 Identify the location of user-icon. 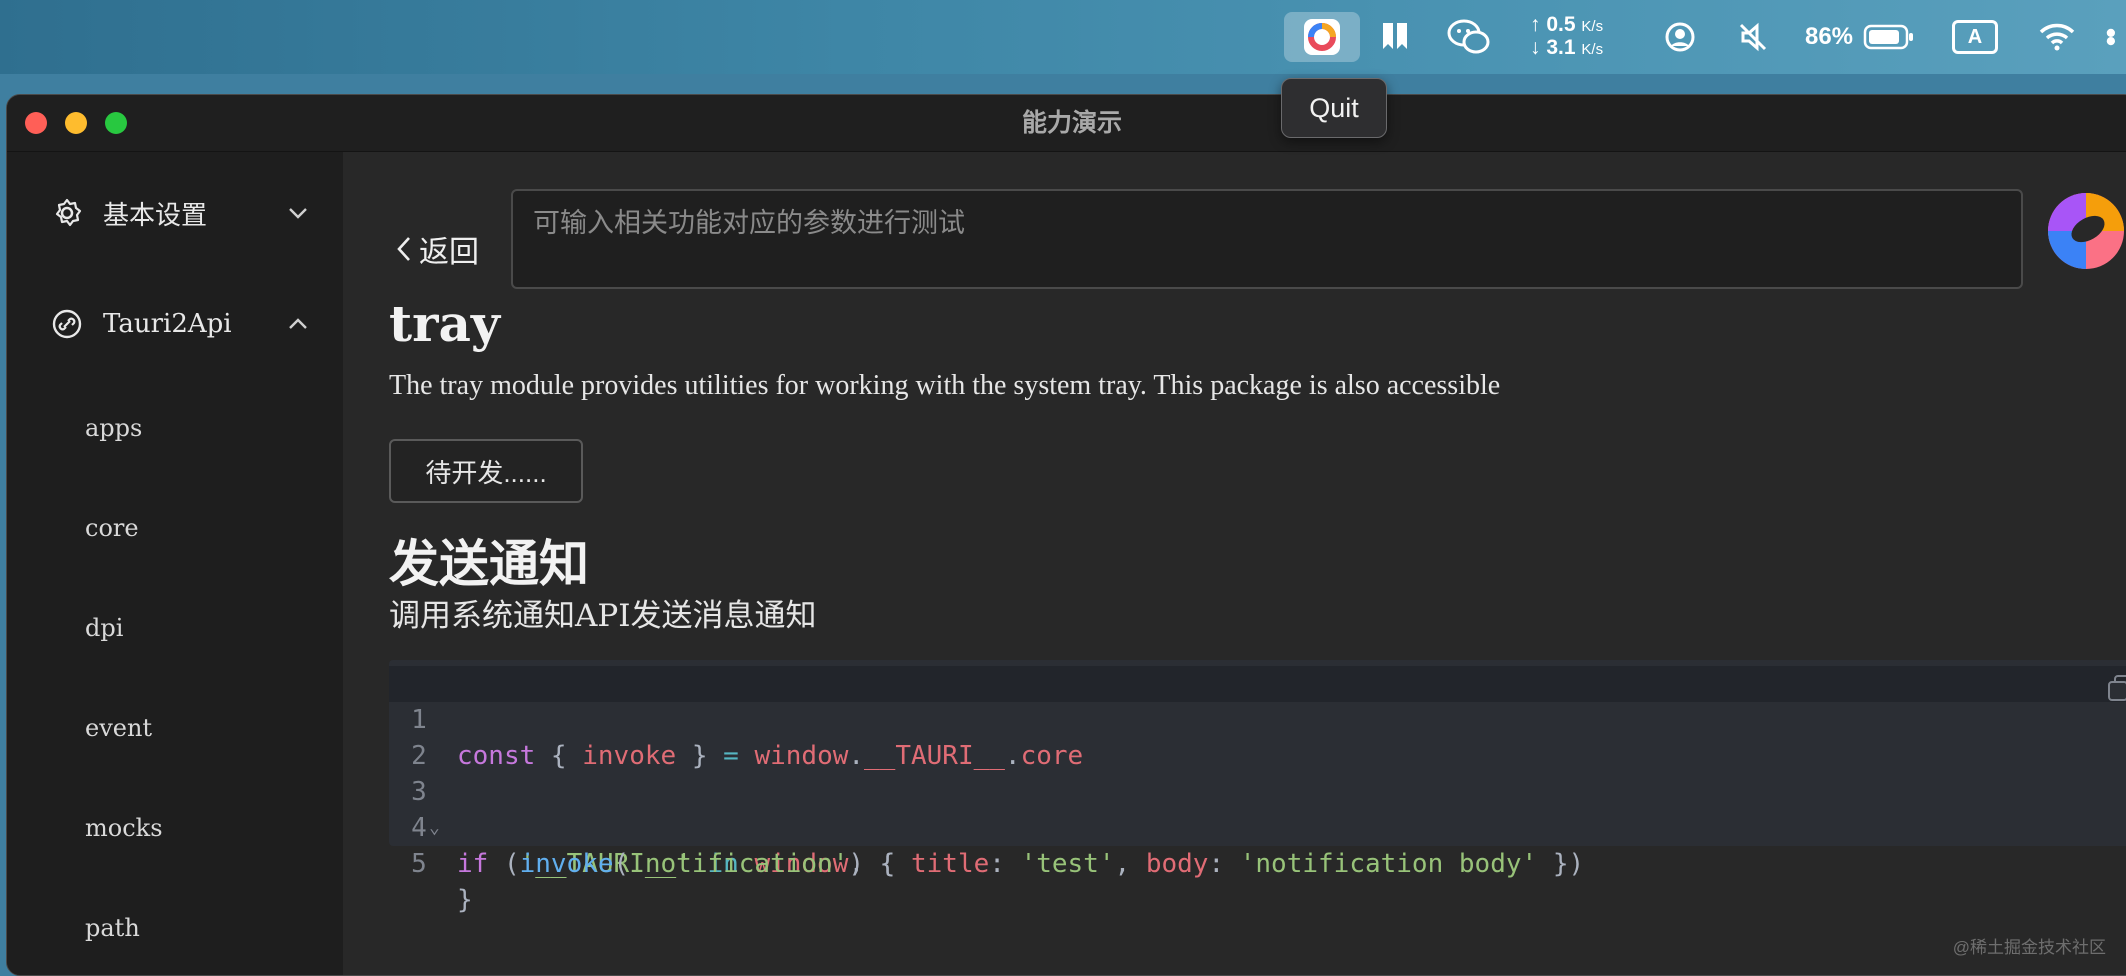
(1680, 37).